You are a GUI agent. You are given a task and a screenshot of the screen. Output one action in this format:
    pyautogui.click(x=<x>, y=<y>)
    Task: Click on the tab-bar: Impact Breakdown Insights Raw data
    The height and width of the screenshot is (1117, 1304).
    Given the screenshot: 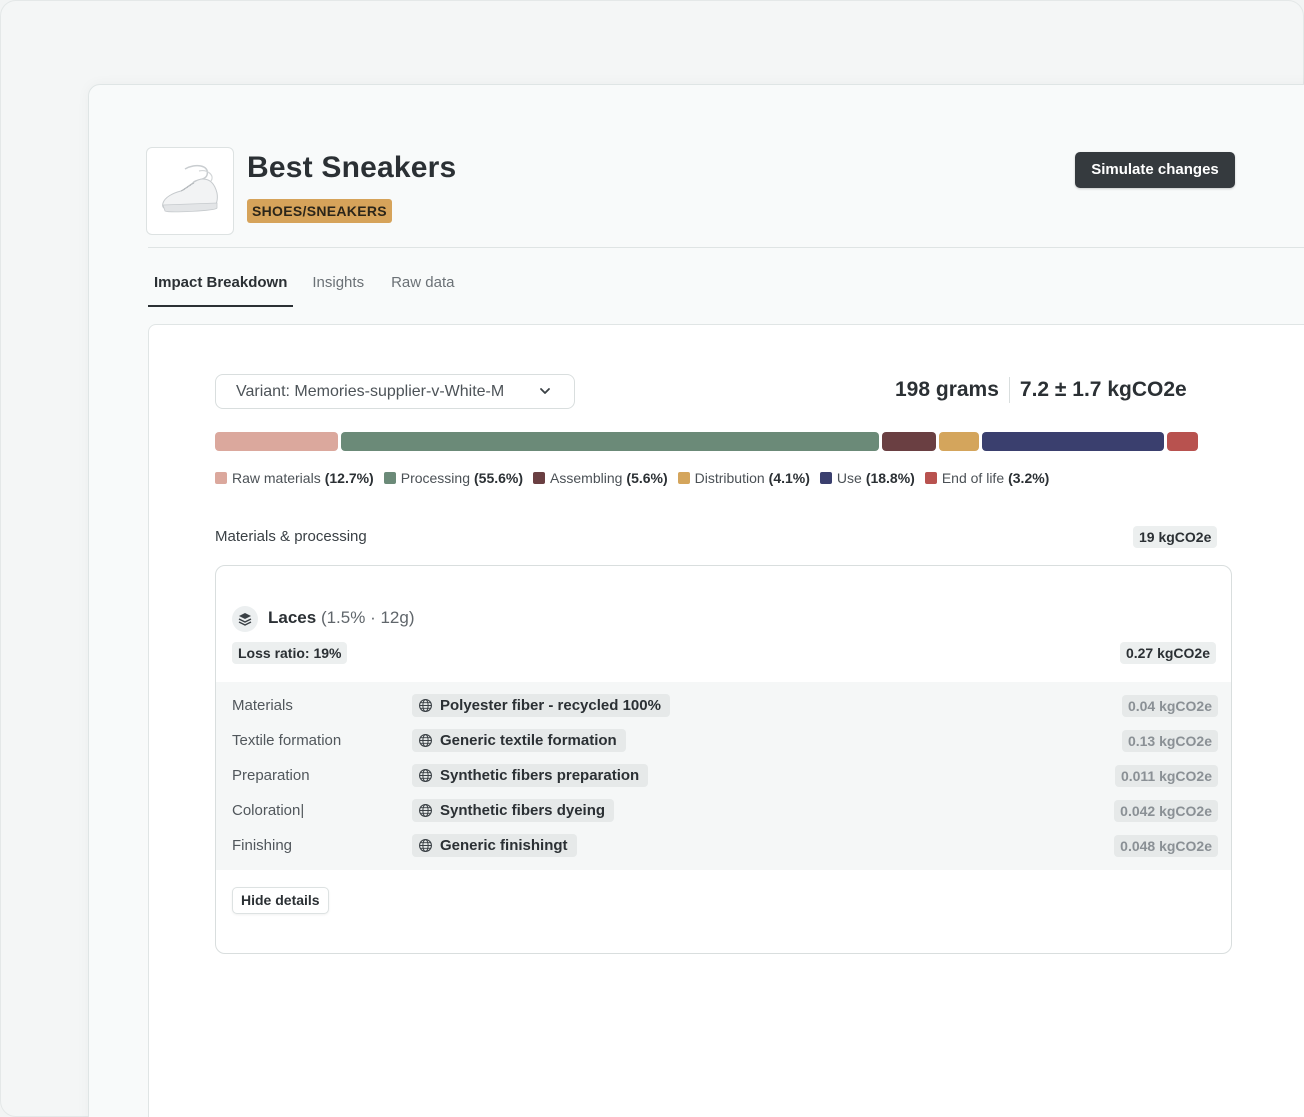 What is the action you would take?
    pyautogui.click(x=311, y=289)
    